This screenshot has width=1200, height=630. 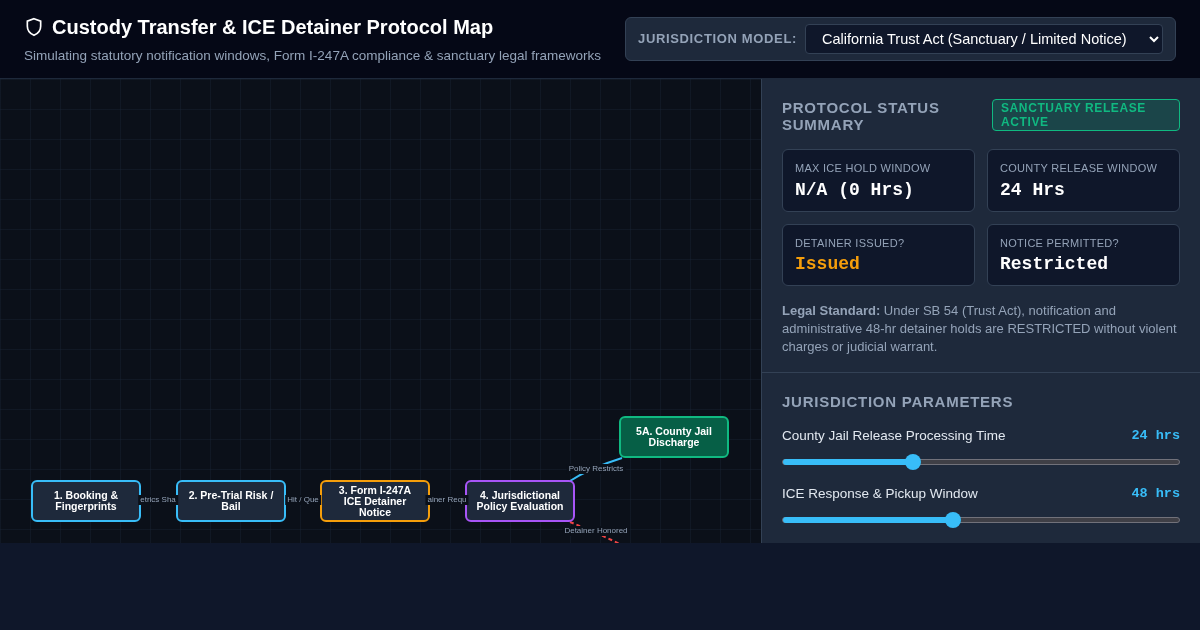 I want to click on edge-label: etrics Sha, so click(x=158, y=500).